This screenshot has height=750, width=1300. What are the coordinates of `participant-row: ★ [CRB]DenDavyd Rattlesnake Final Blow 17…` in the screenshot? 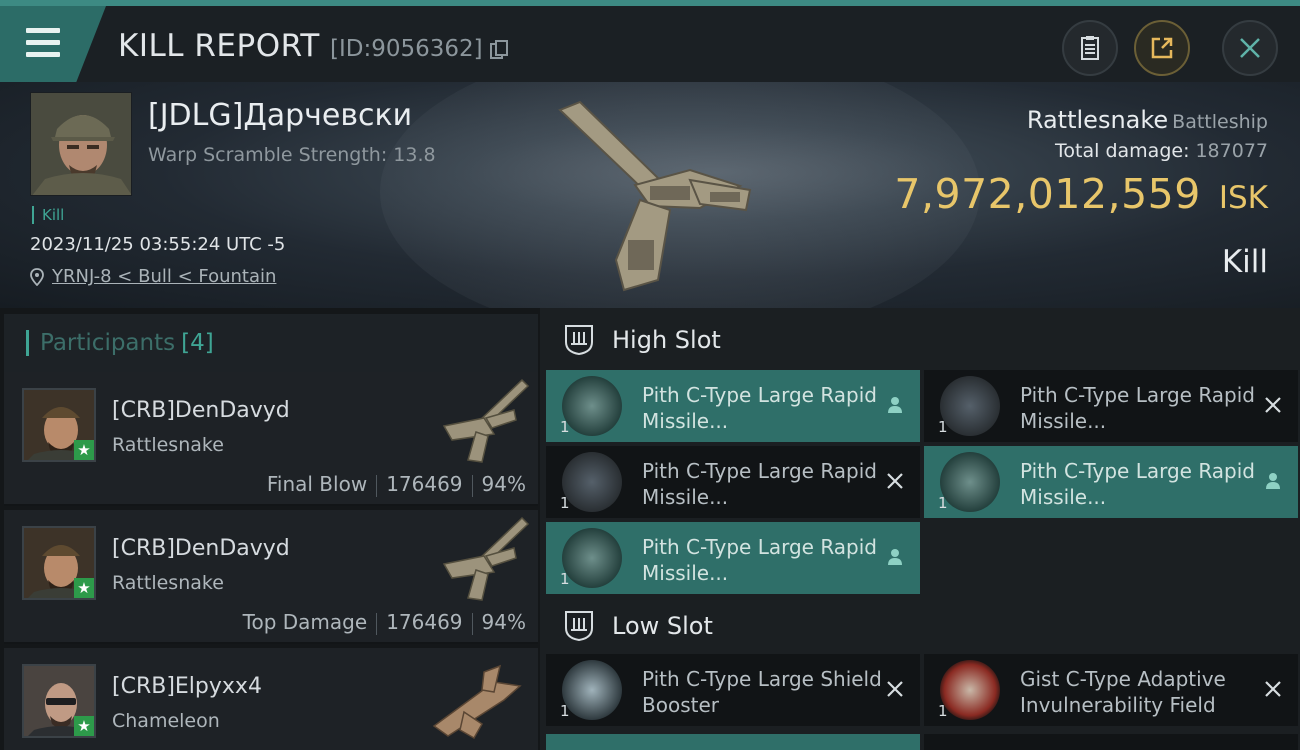 It's located at (271, 439).